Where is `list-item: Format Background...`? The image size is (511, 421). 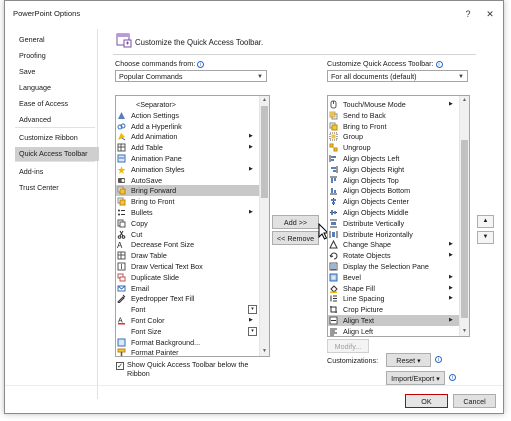 list-item: Format Background... is located at coordinates (187, 342).